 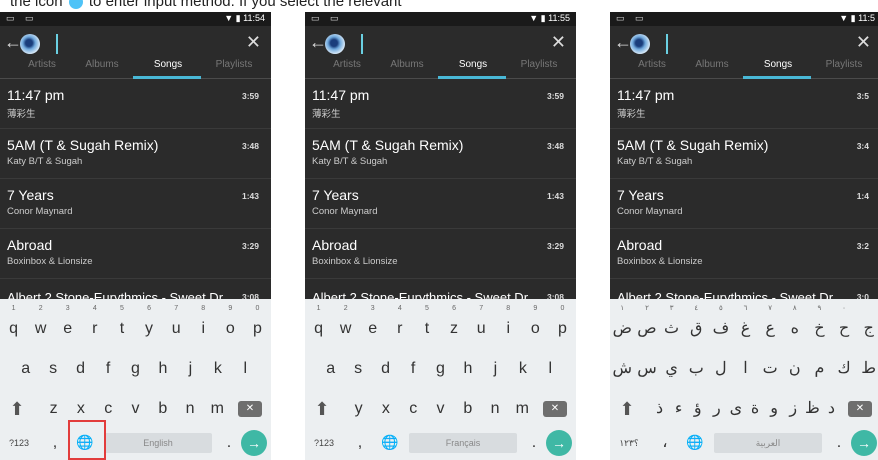 What do you see at coordinates (770, 369) in the screenshot?
I see `key: ت` at bounding box center [770, 369].